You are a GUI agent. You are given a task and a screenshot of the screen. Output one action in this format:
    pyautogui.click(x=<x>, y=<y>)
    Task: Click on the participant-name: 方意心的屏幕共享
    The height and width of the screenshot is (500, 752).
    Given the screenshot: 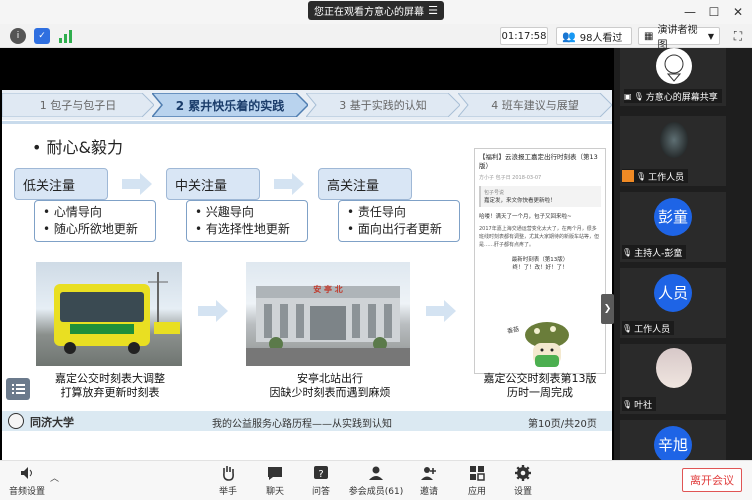 What is the action you would take?
    pyautogui.click(x=681, y=97)
    